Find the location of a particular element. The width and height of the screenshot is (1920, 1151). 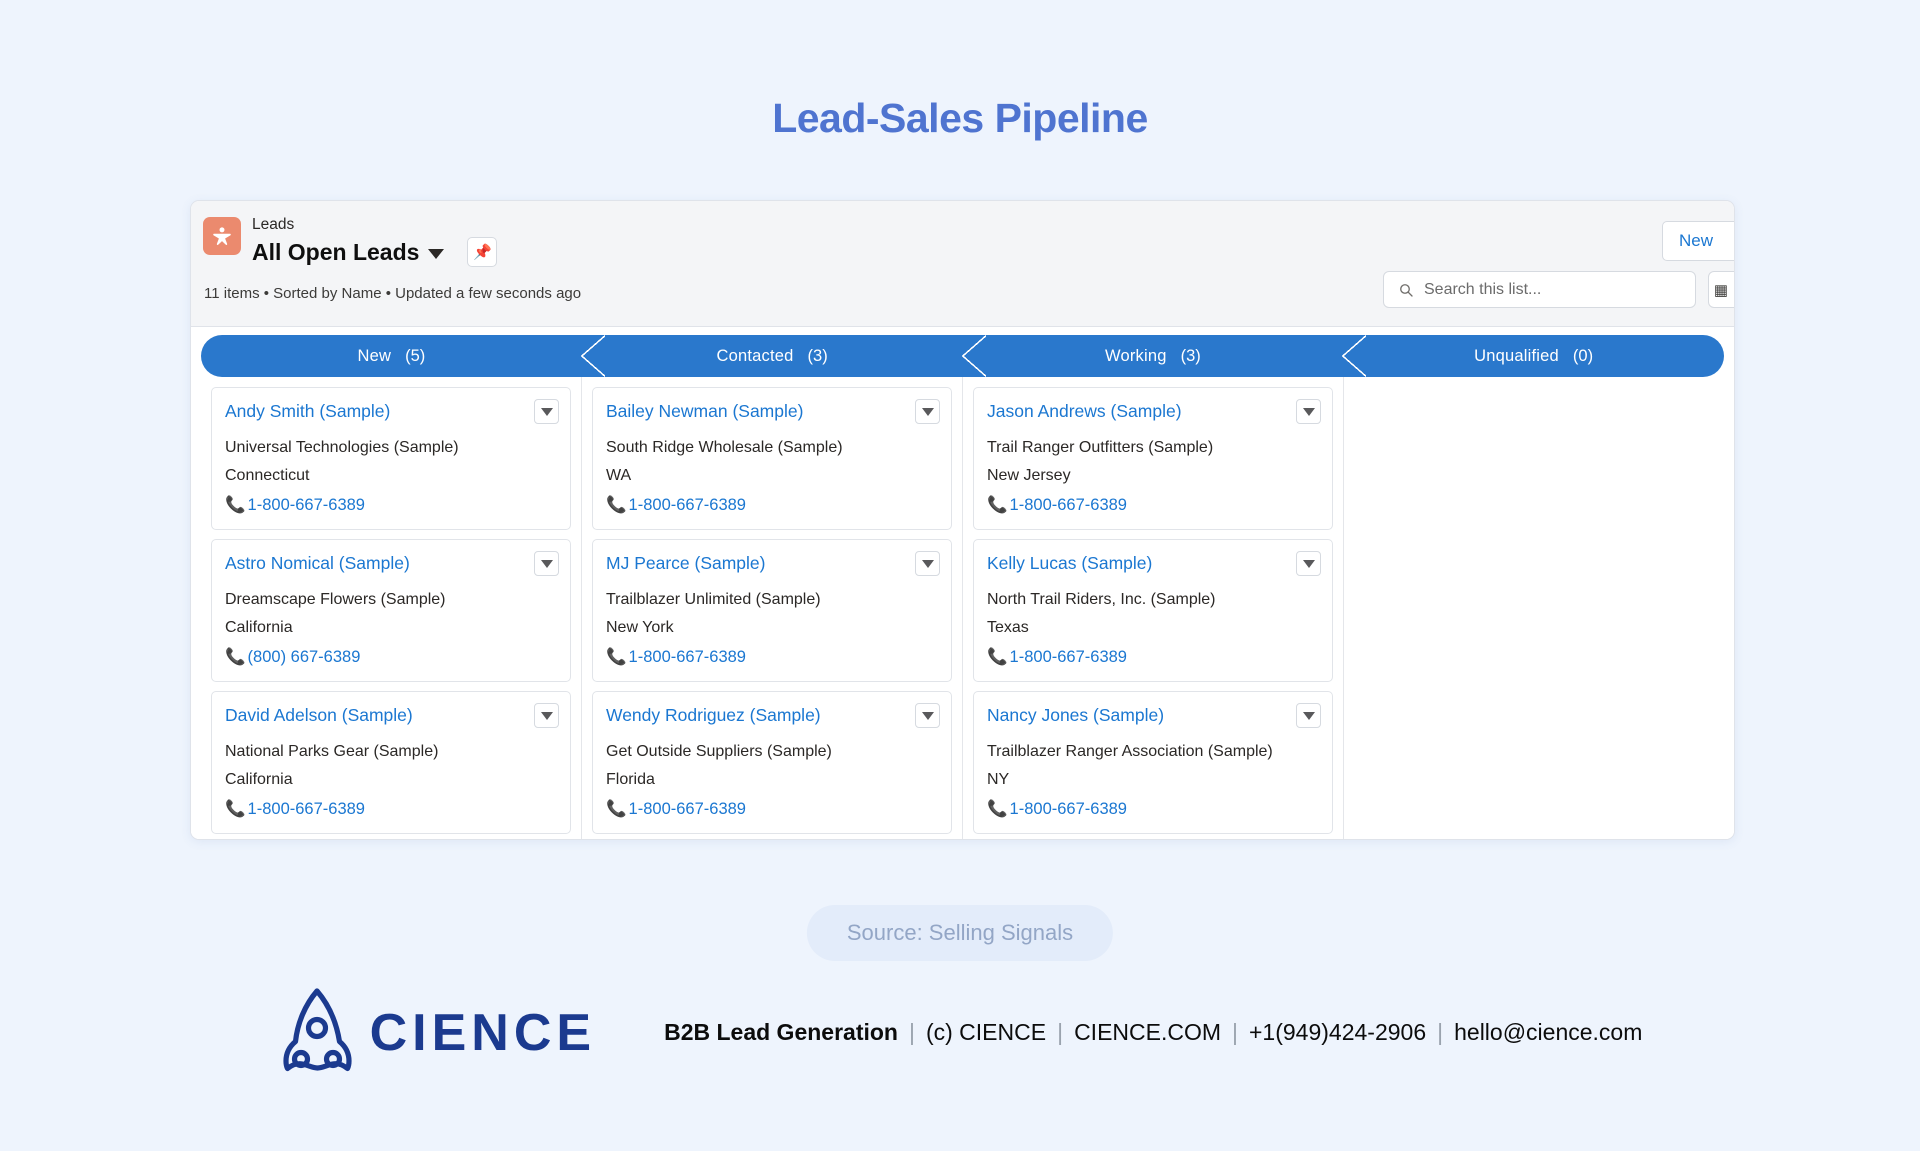

footer-tagline: B2B Lead Generation is located at coordinates (781, 1032).